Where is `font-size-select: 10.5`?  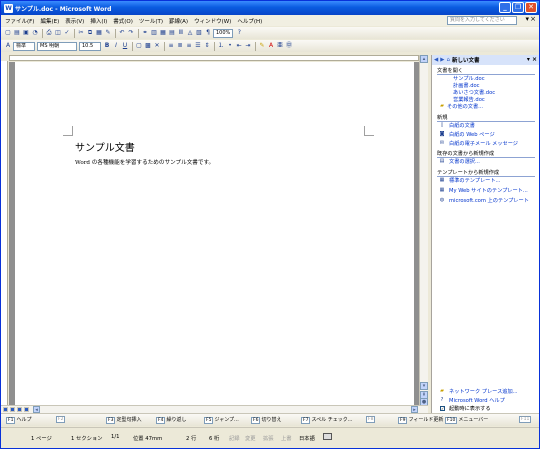 font-size-select: 10.5 is located at coordinates (90, 46).